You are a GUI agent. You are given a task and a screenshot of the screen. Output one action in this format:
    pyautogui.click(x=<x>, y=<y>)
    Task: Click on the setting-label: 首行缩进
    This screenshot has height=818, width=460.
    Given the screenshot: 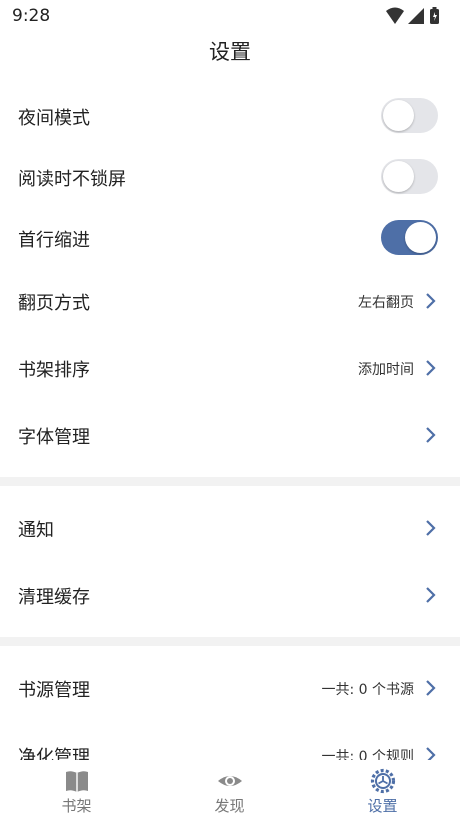 What is the action you would take?
    pyautogui.click(x=54, y=240)
    